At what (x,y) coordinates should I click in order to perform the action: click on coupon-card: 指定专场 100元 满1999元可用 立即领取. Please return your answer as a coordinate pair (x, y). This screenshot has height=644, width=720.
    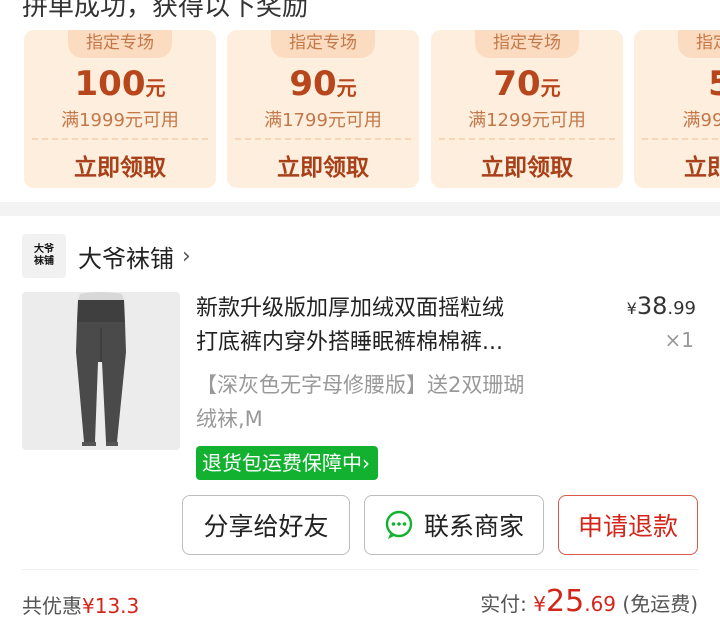
    Looking at the image, I should click on (120, 109).